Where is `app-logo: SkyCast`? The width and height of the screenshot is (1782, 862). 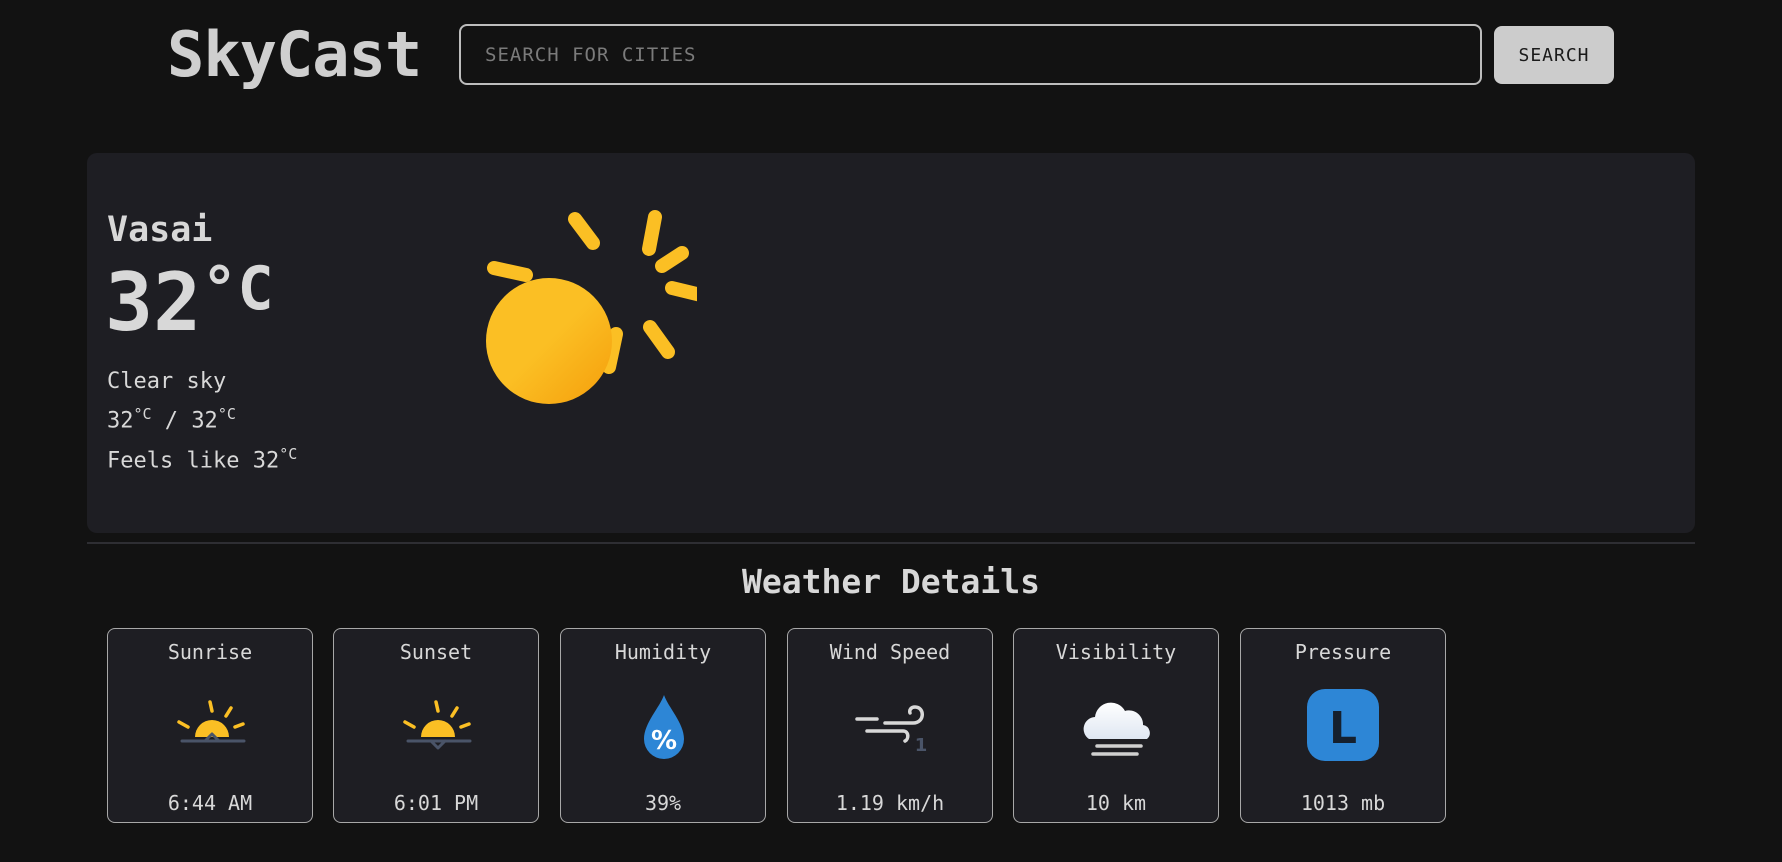
app-logo: SkyCast is located at coordinates (294, 54).